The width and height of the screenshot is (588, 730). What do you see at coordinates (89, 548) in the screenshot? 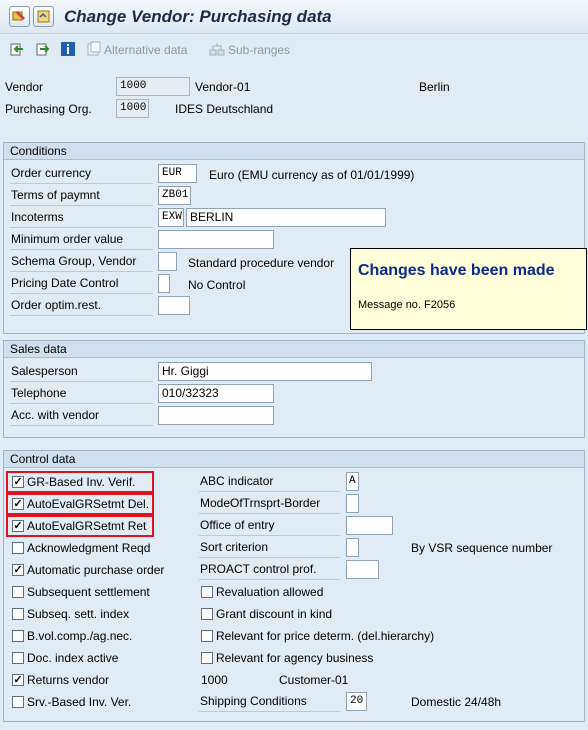
I see `ack-reqd-label: Acknowledgment Reqd` at bounding box center [89, 548].